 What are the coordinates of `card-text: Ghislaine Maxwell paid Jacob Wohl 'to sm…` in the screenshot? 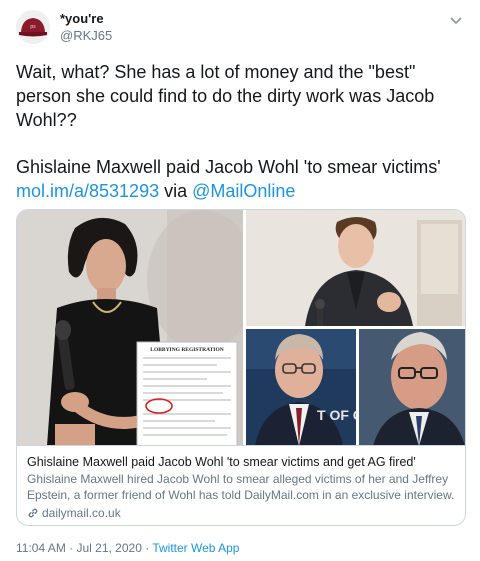 It's located at (241, 485).